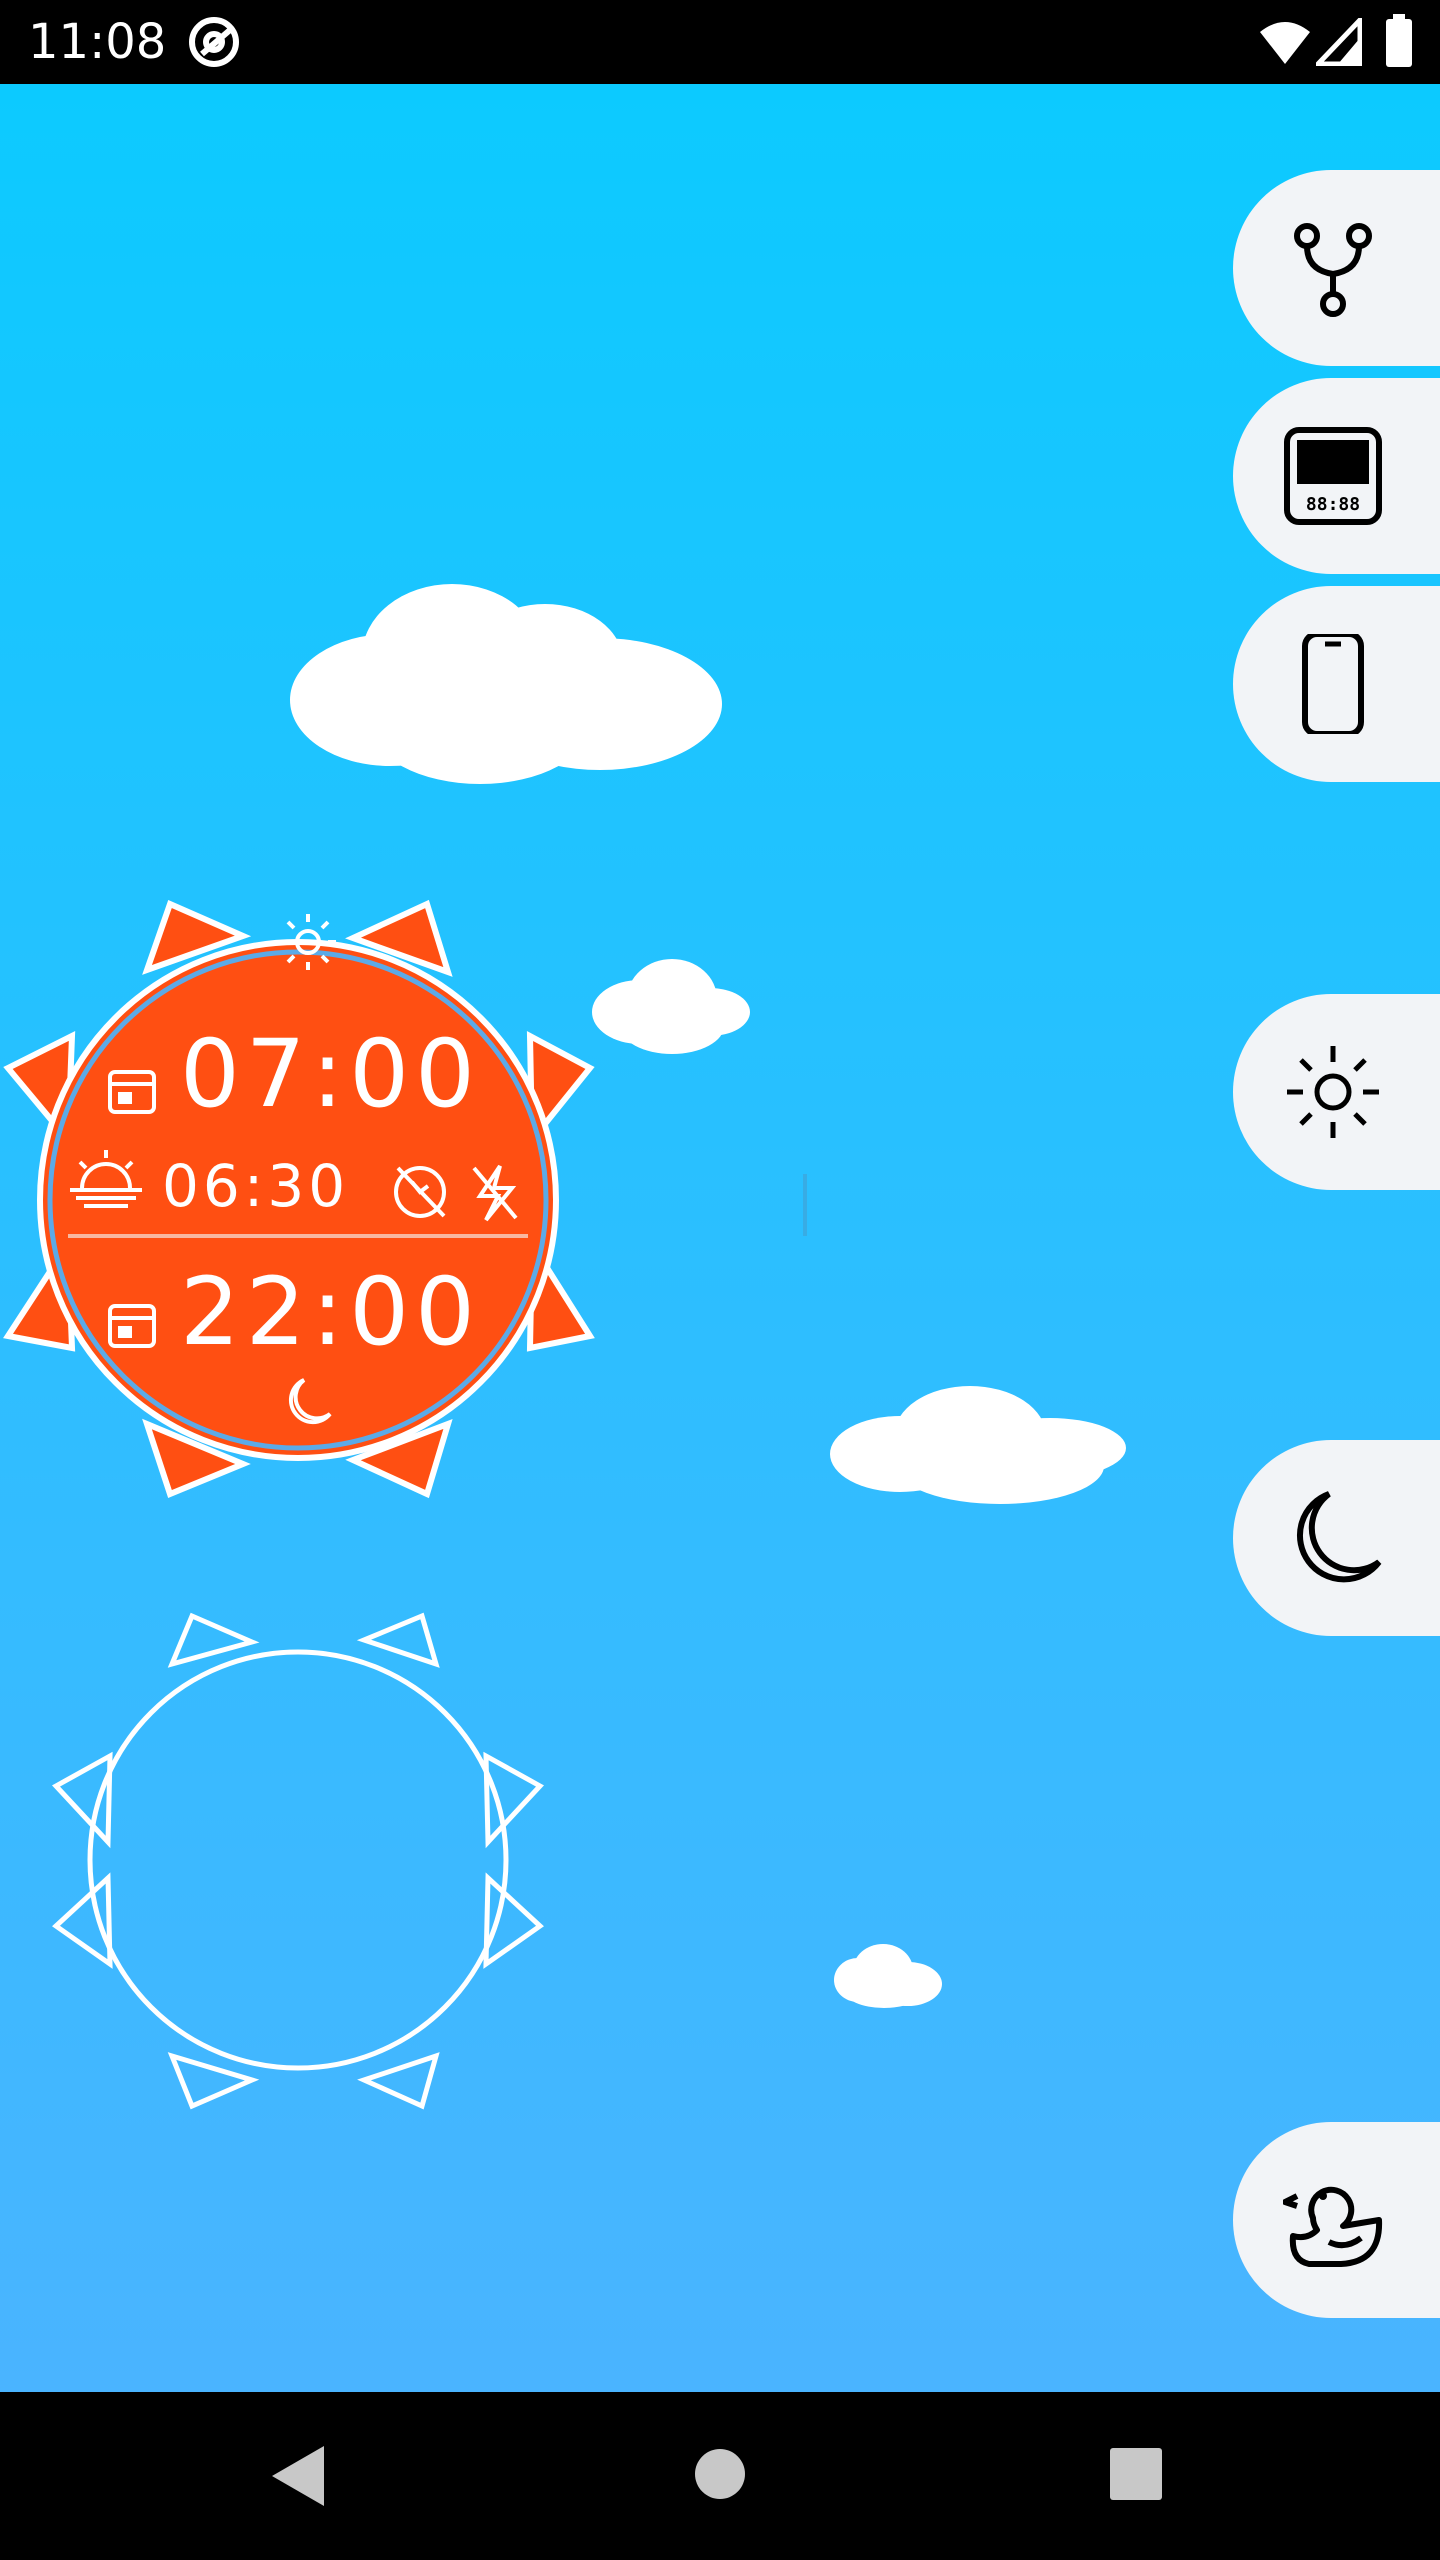 The width and height of the screenshot is (1440, 2560). What do you see at coordinates (1339, 1537) in the screenshot?
I see `moon-icon` at bounding box center [1339, 1537].